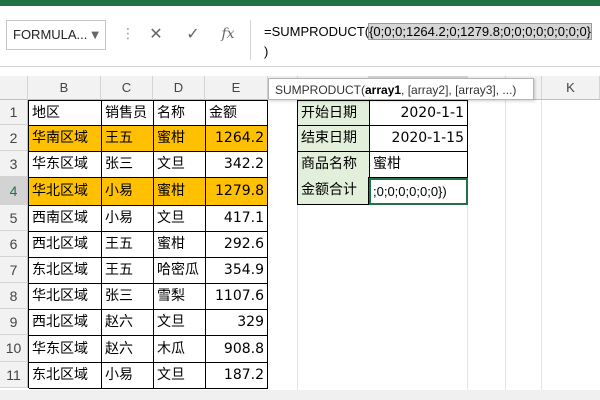 This screenshot has height=400, width=600. Describe the element at coordinates (333, 191) in the screenshot. I see `total-amount-label: 金额合计` at that location.